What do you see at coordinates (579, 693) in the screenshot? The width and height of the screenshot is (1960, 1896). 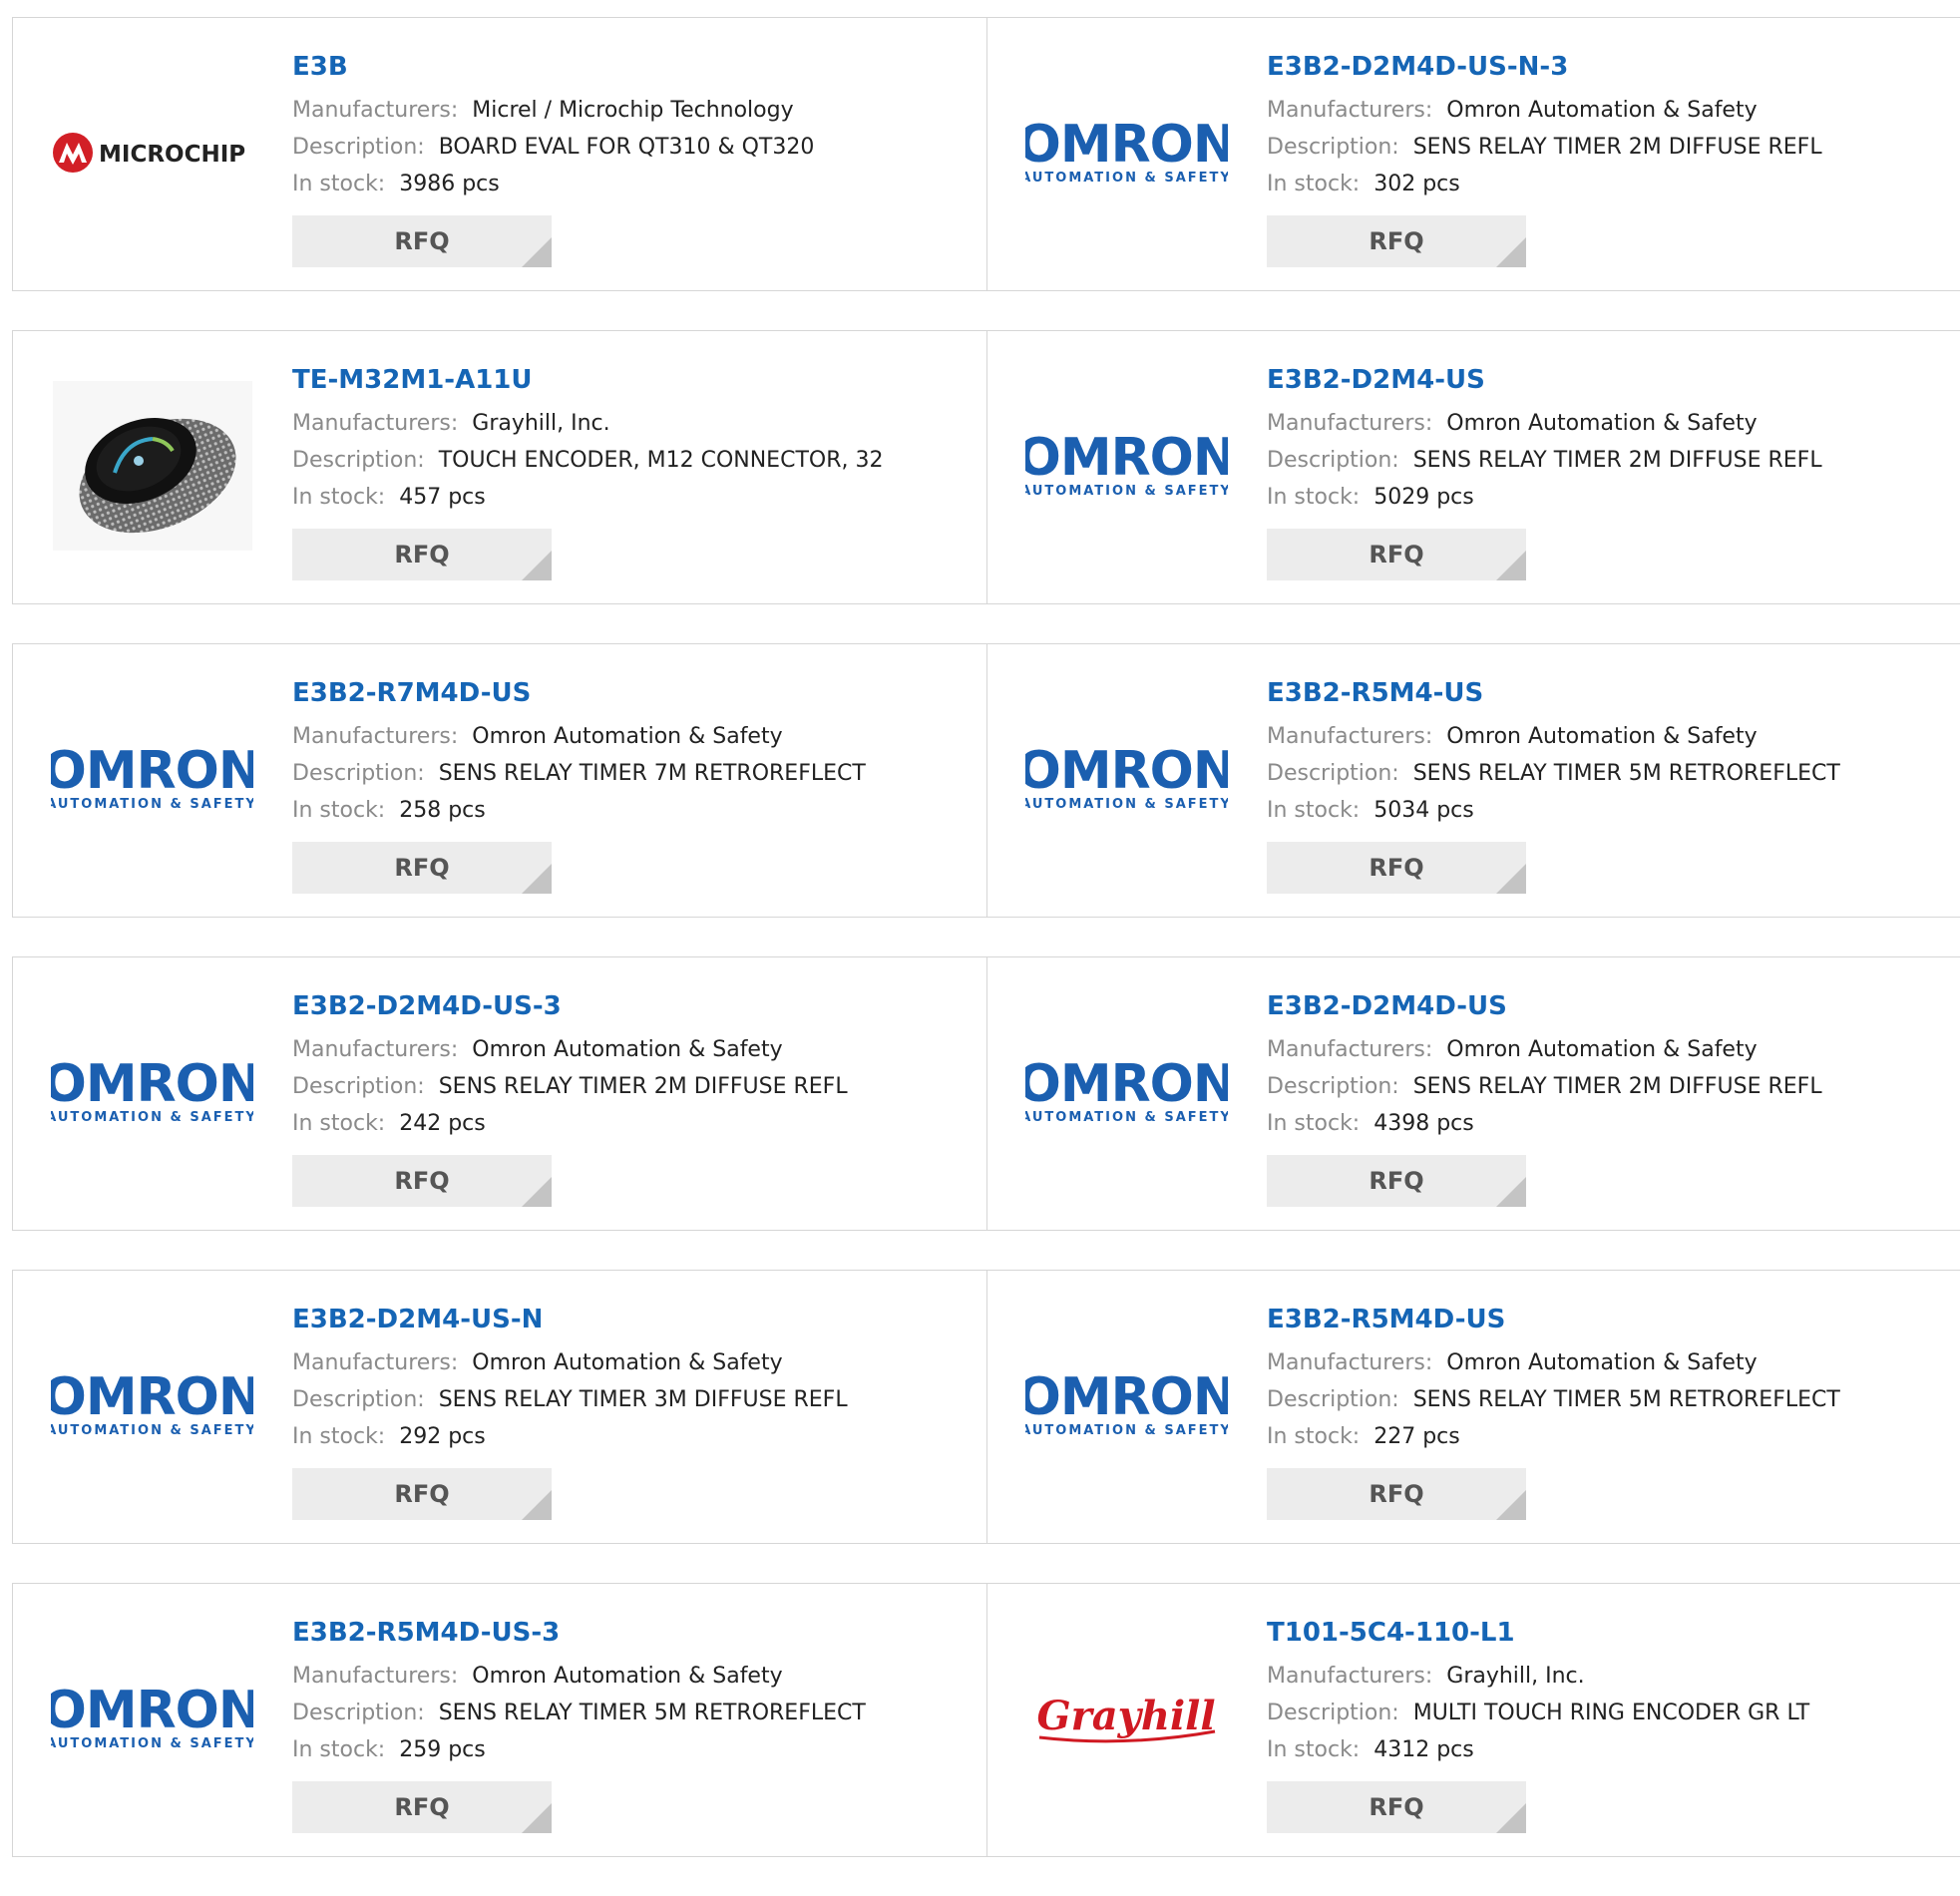 I see `part-number-link: E3B2-R7M4D-US` at bounding box center [579, 693].